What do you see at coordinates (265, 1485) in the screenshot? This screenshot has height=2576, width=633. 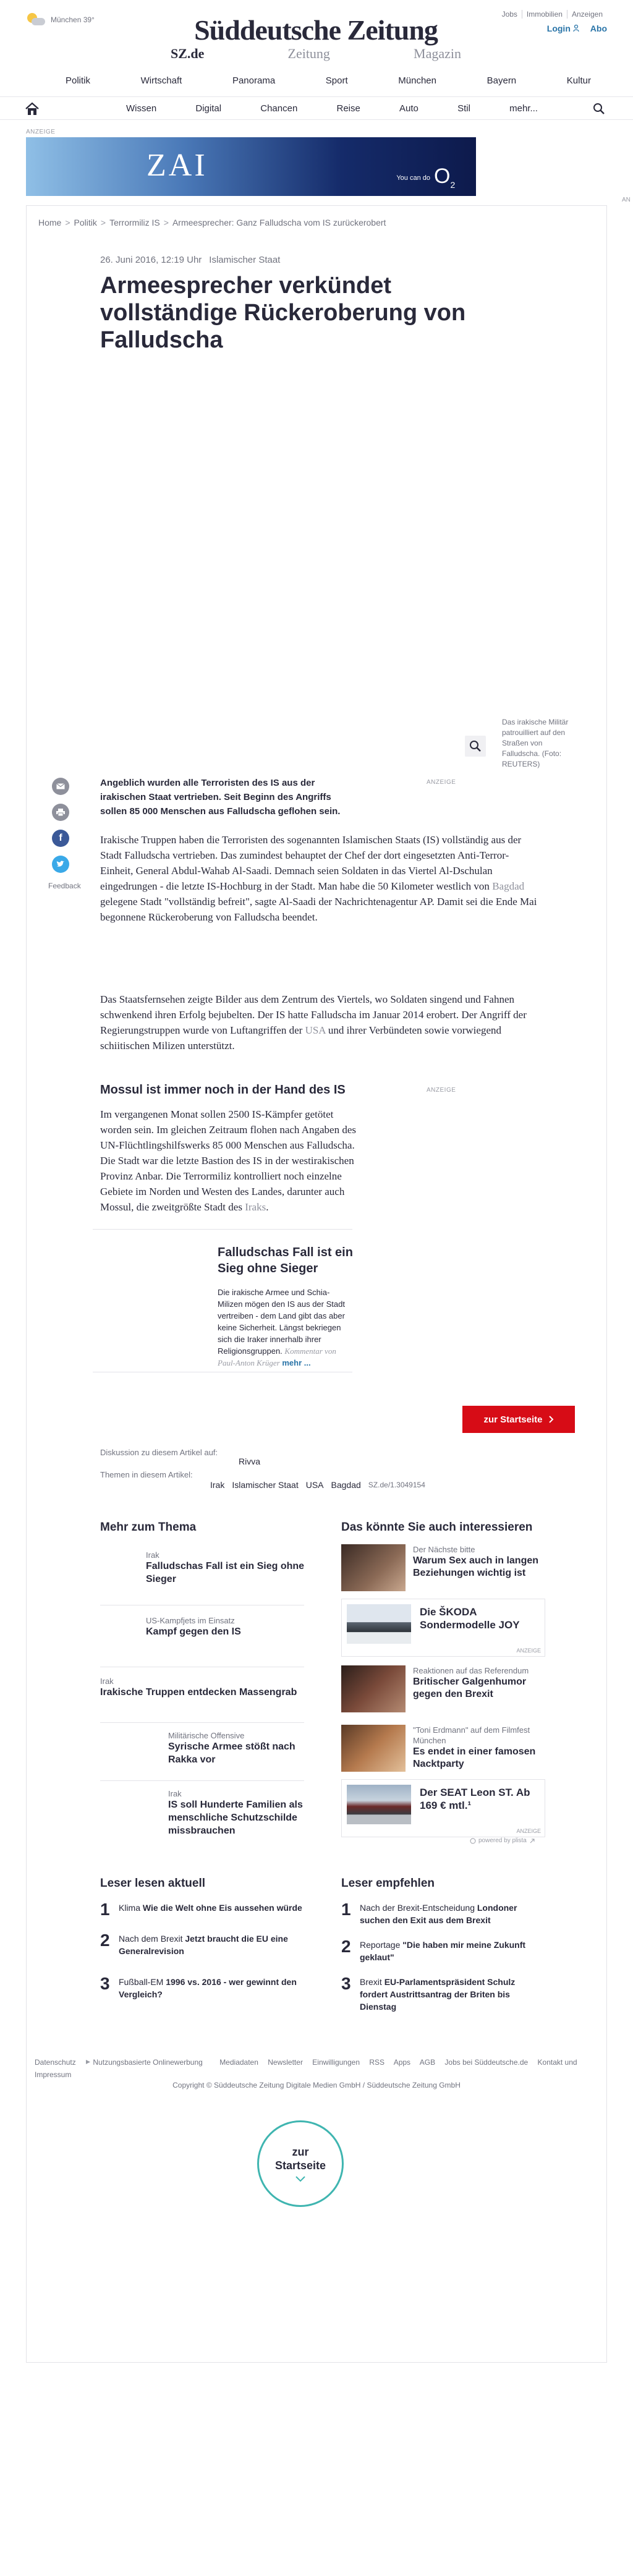 I see `topic-islamischer-staat: Islamischer Staat` at bounding box center [265, 1485].